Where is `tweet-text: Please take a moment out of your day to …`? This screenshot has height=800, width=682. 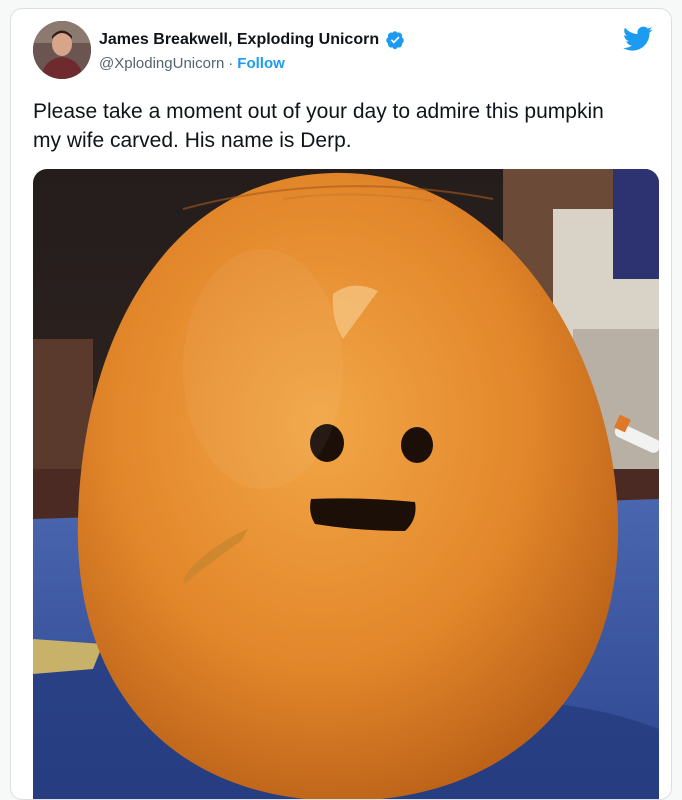 tweet-text: Please take a moment out of your day to … is located at coordinates (318, 126).